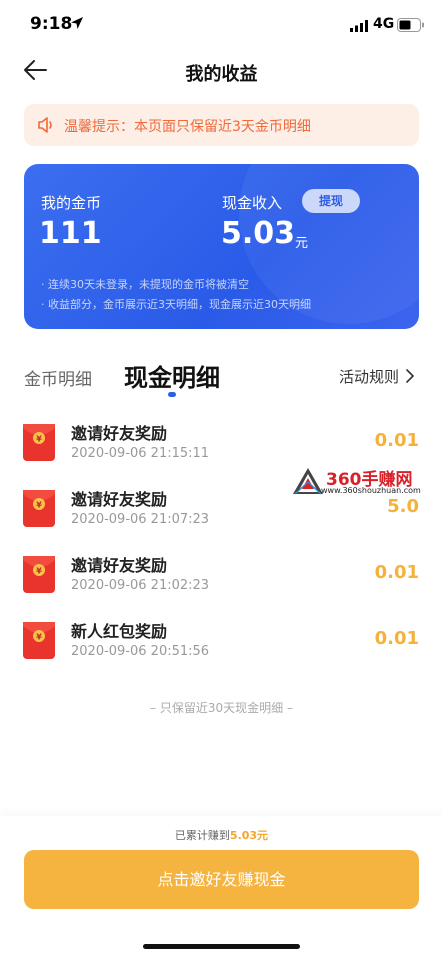 This screenshot has width=443, height=960. I want to click on record-time: 2020-09-06 20:51:56, so click(140, 651).